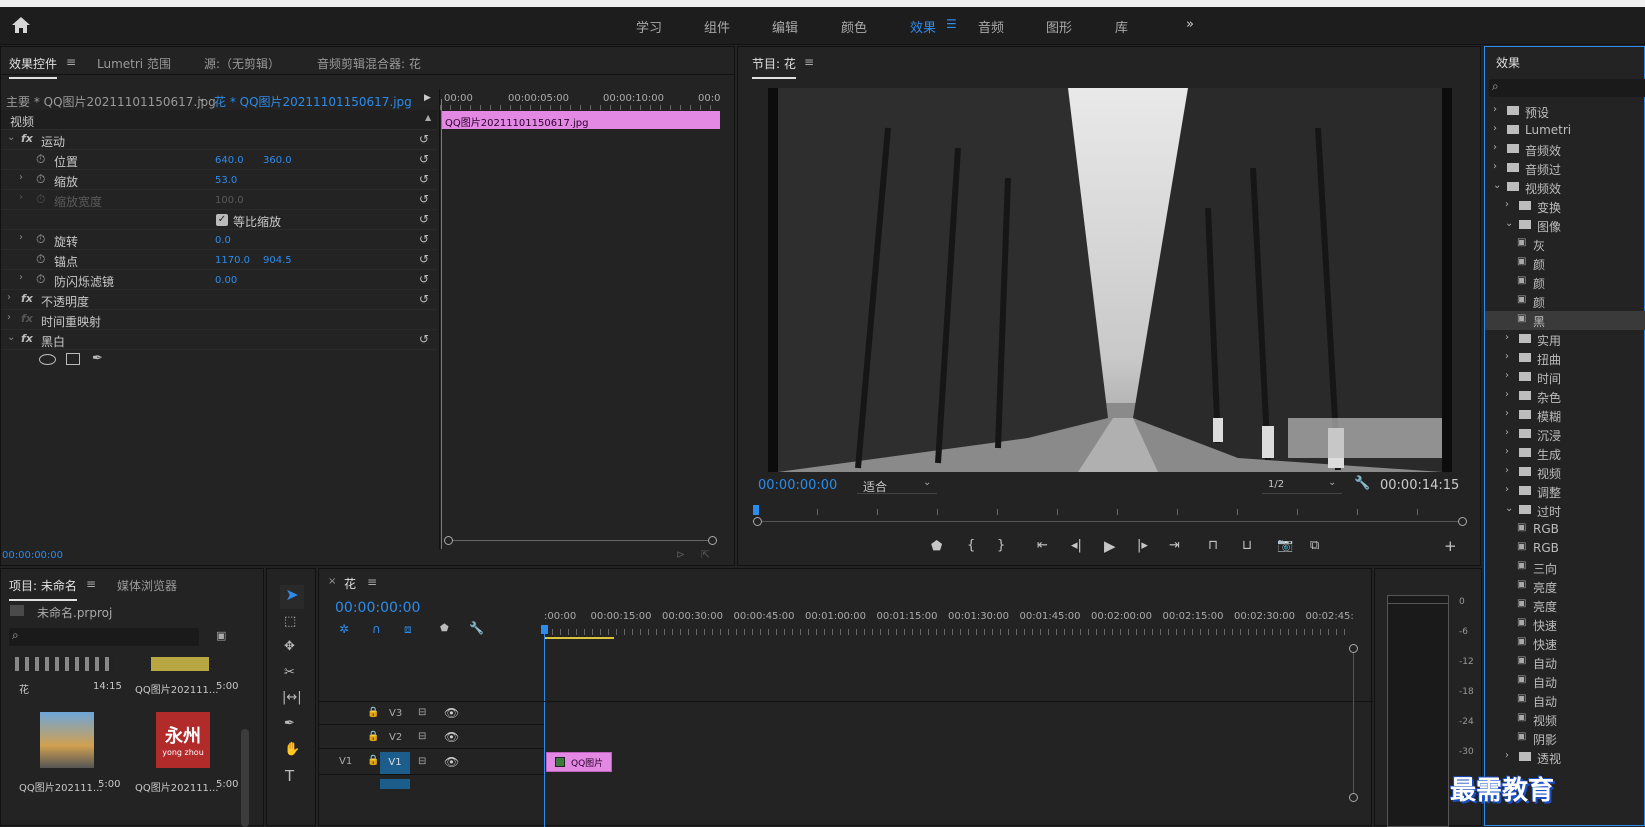 This screenshot has height=827, width=1645. What do you see at coordinates (345, 761) in the screenshot?
I see `source-patch: V1` at bounding box center [345, 761].